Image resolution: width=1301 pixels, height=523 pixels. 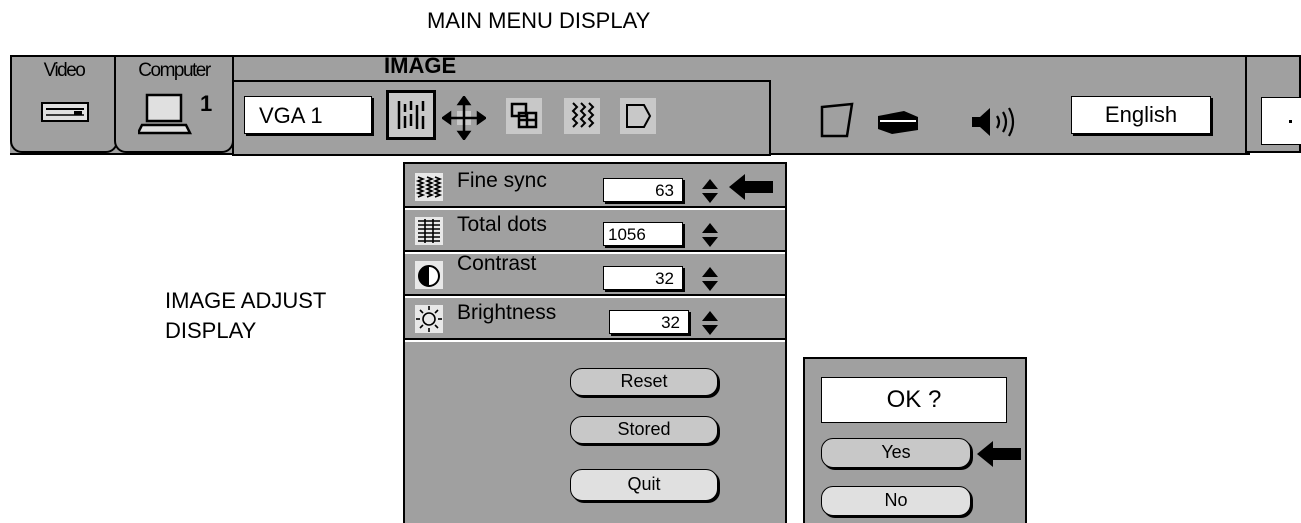 I want to click on sound-icon, so click(x=996, y=122).